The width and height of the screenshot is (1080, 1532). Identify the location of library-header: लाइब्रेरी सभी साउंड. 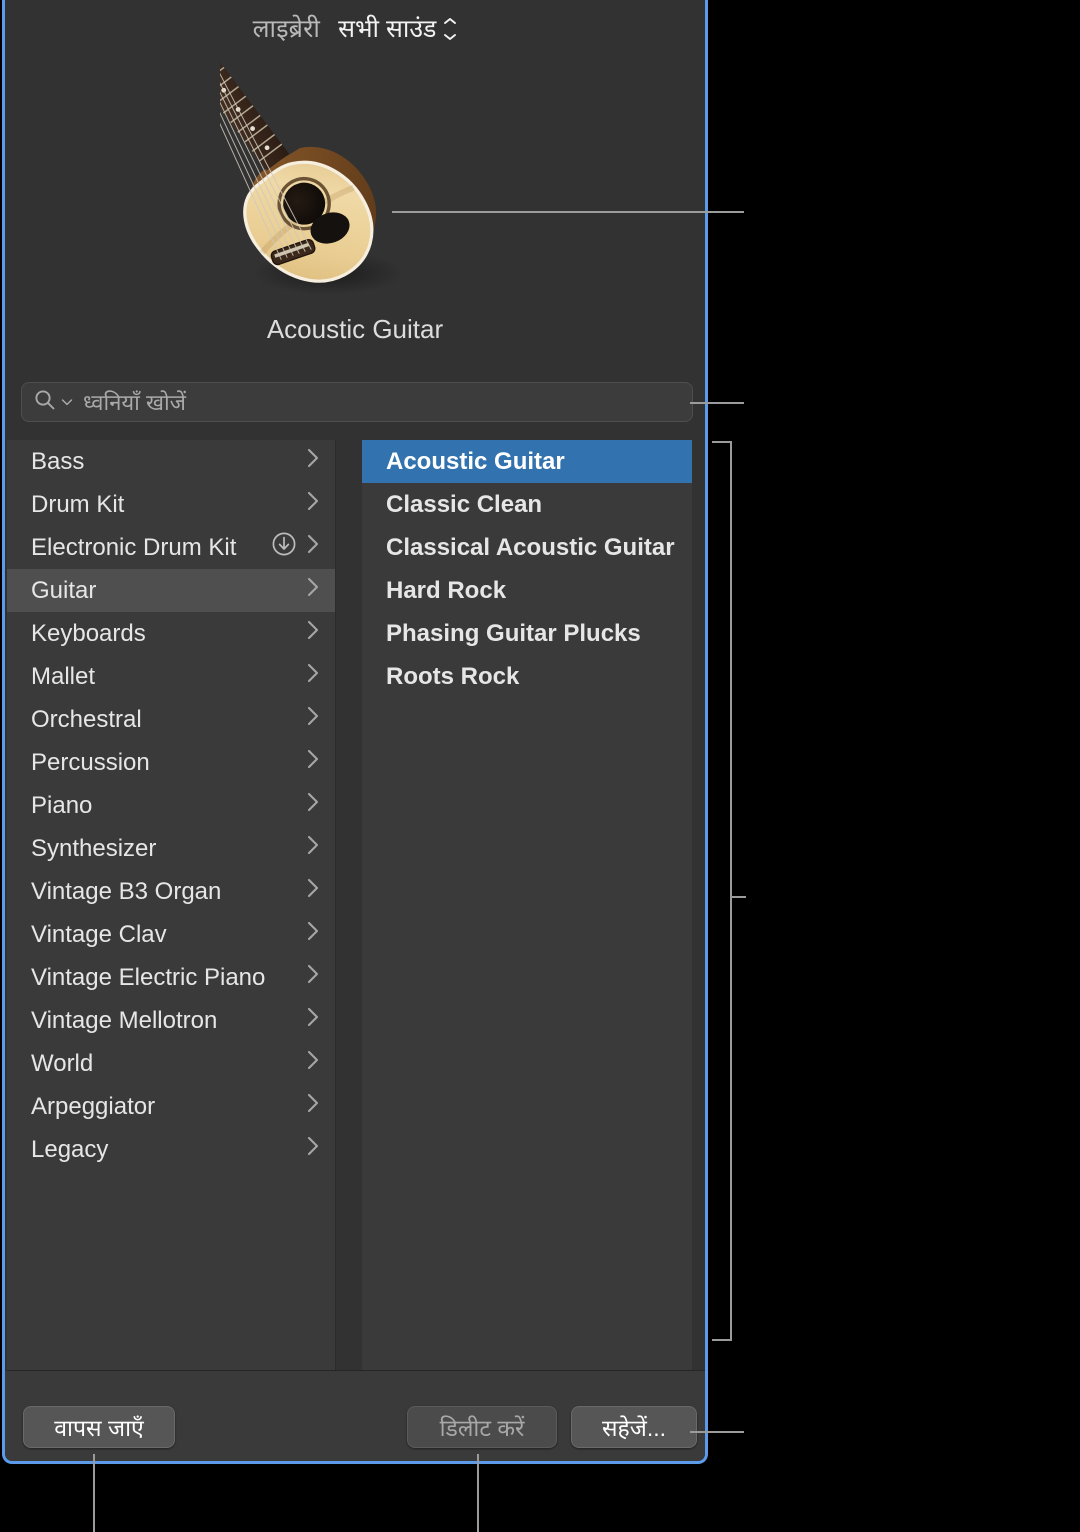
(355, 28).